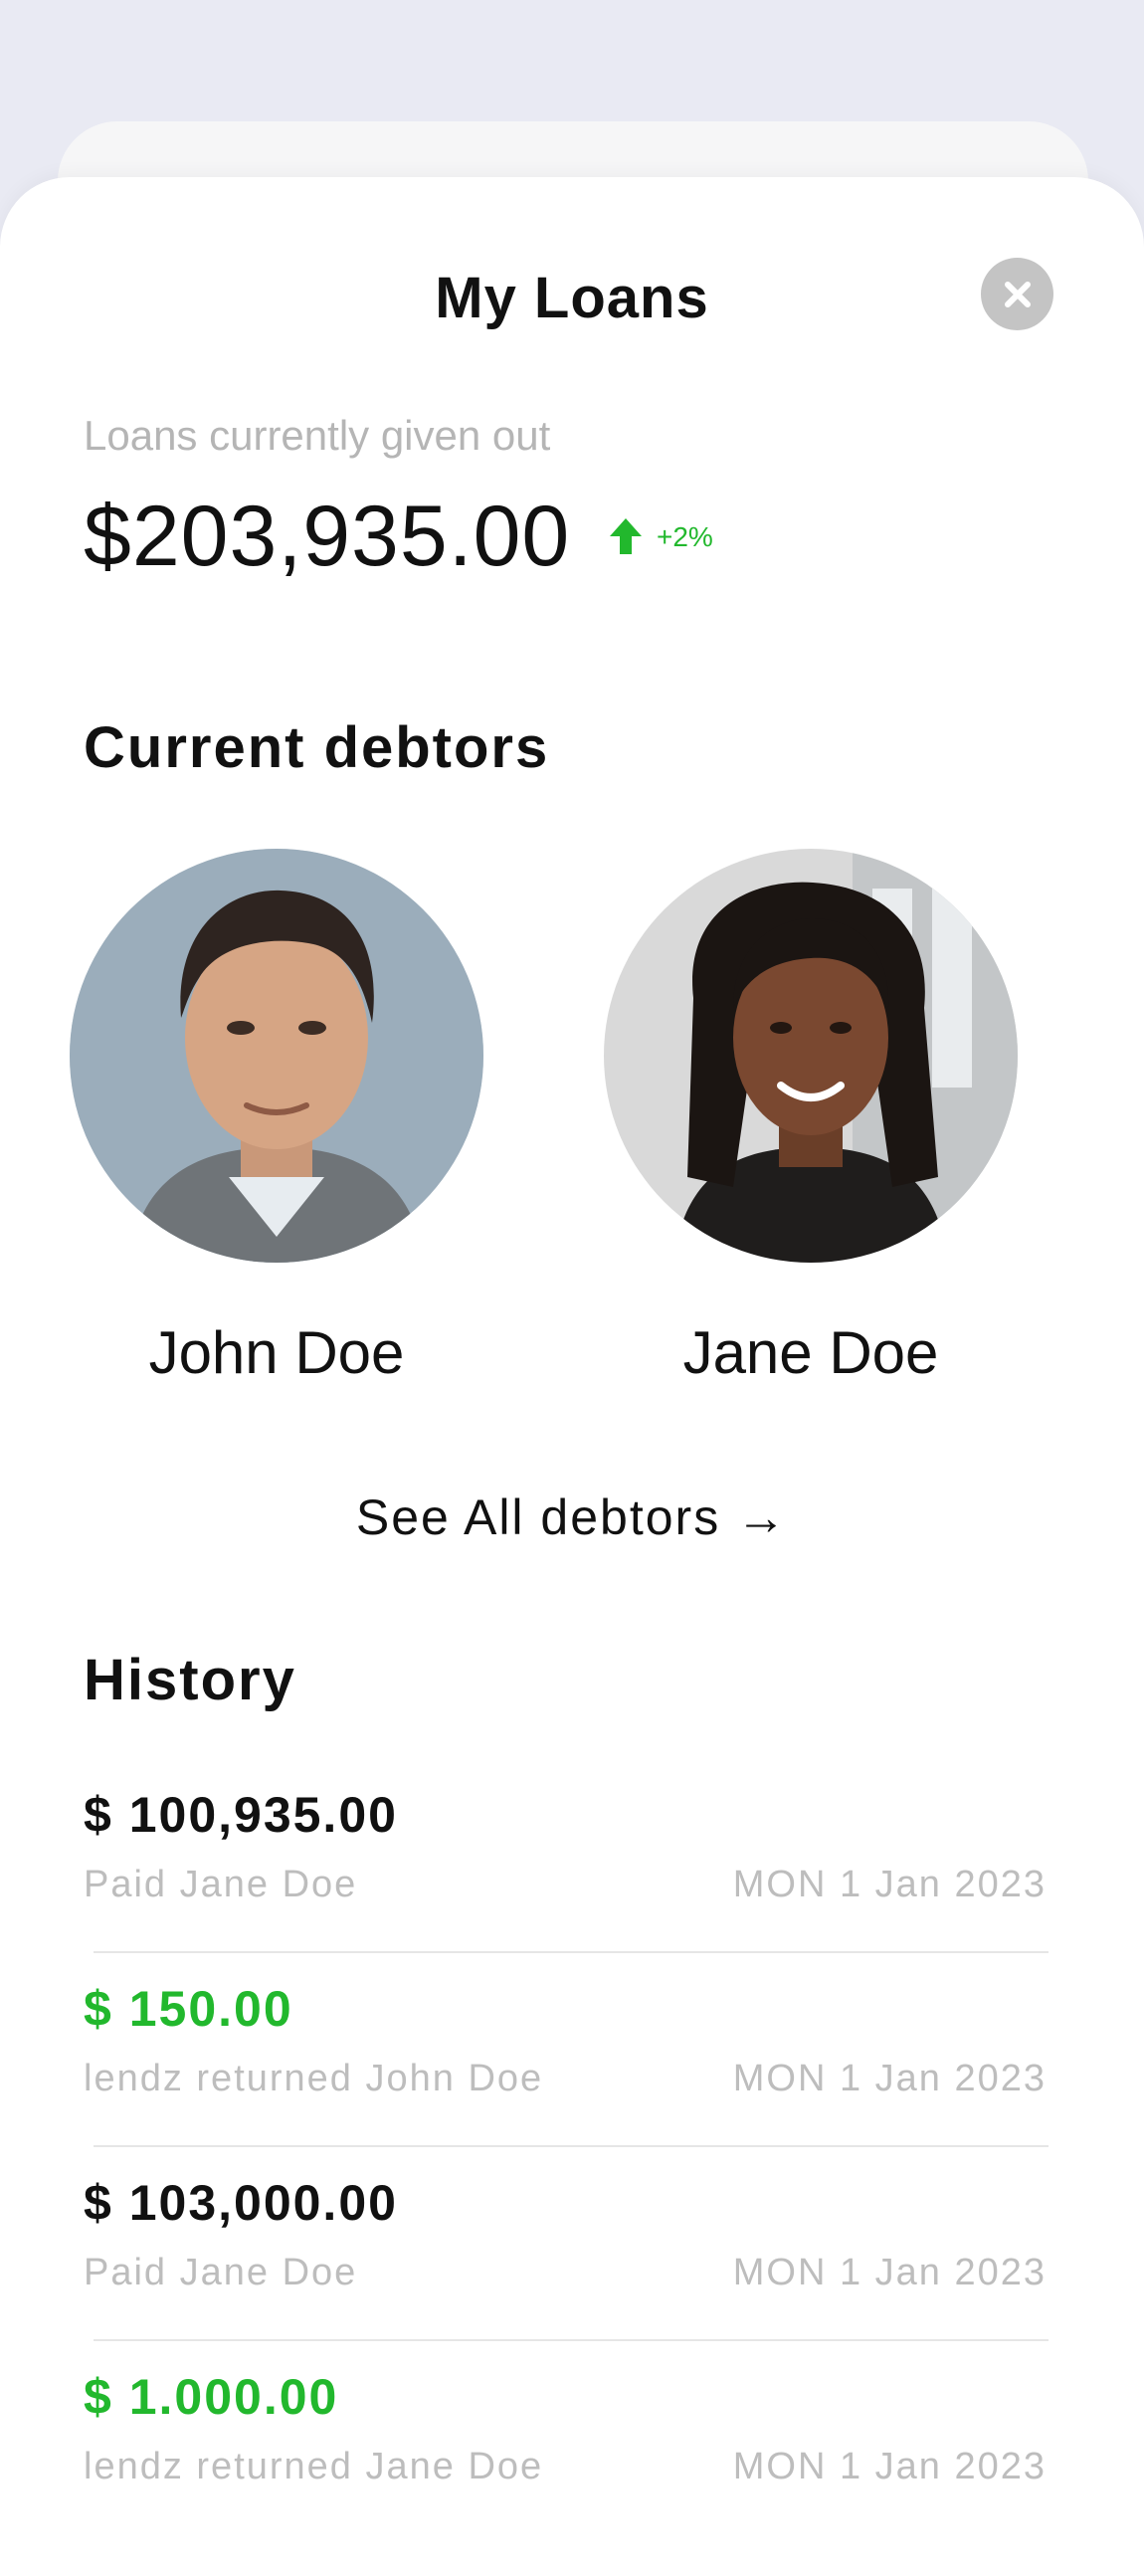 This screenshot has height=2576, width=1144. What do you see at coordinates (572, 1517) in the screenshot?
I see `see-all-debtors-link: See All debtors →` at bounding box center [572, 1517].